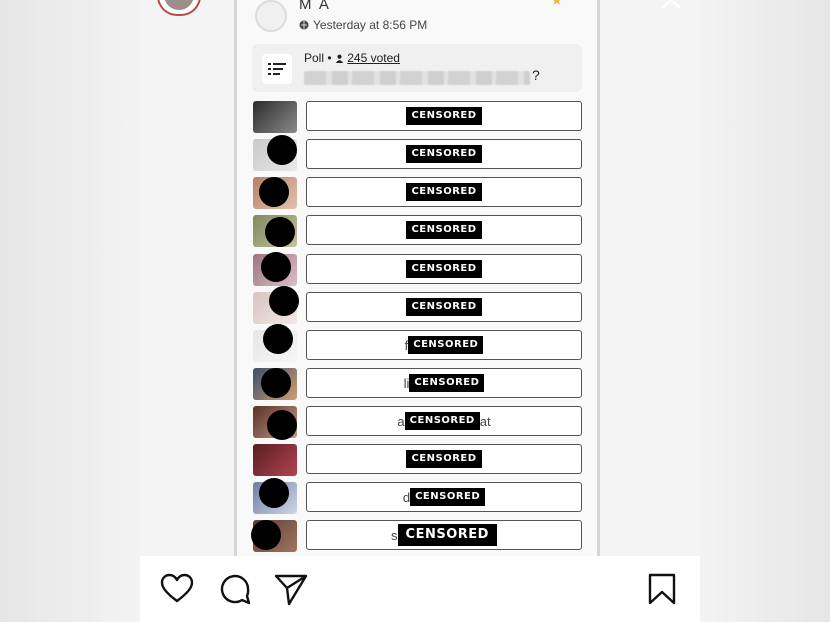  I want to click on poll-option-button: li CENSORED, so click(444, 383).